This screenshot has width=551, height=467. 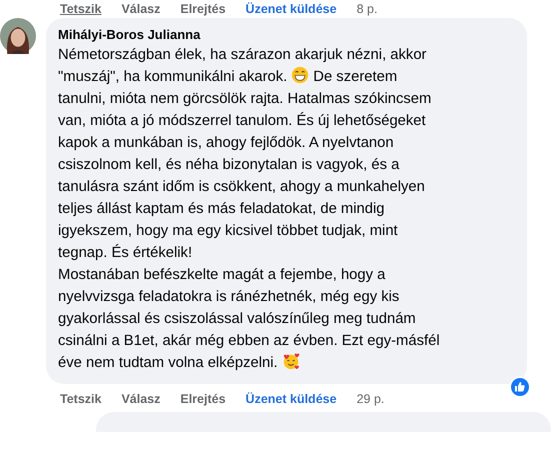 I want to click on comment-text: van, mióta a jó módszerrel tanulom. És új lehetőségeket, so click(x=242, y=121).